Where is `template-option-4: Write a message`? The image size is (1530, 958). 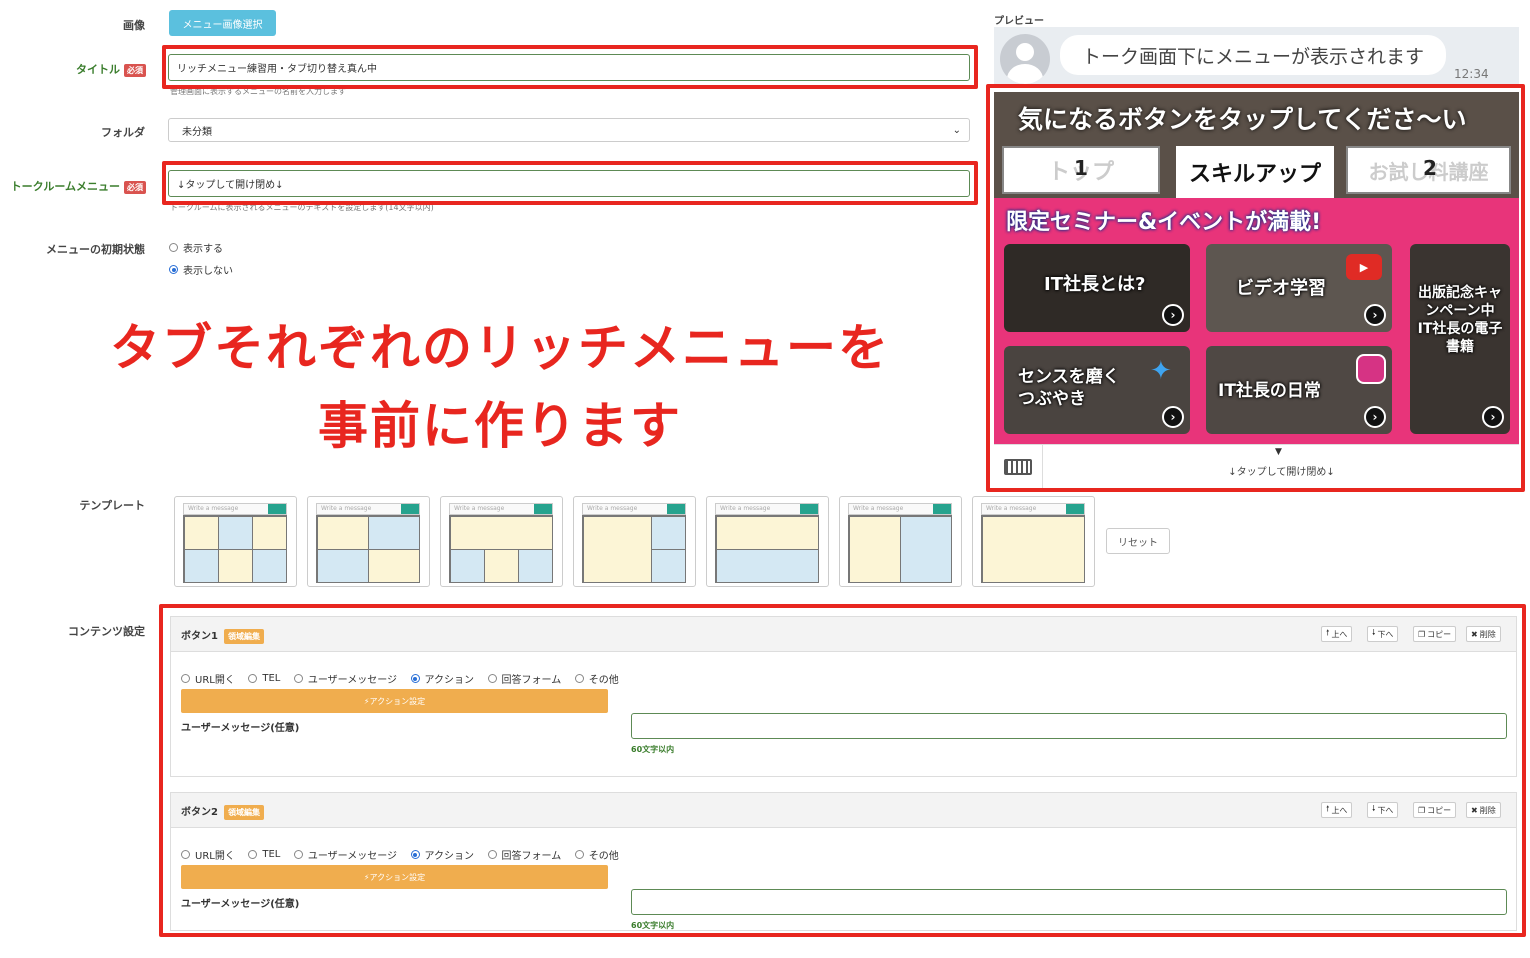
template-option-4: Write a message is located at coordinates (634, 541).